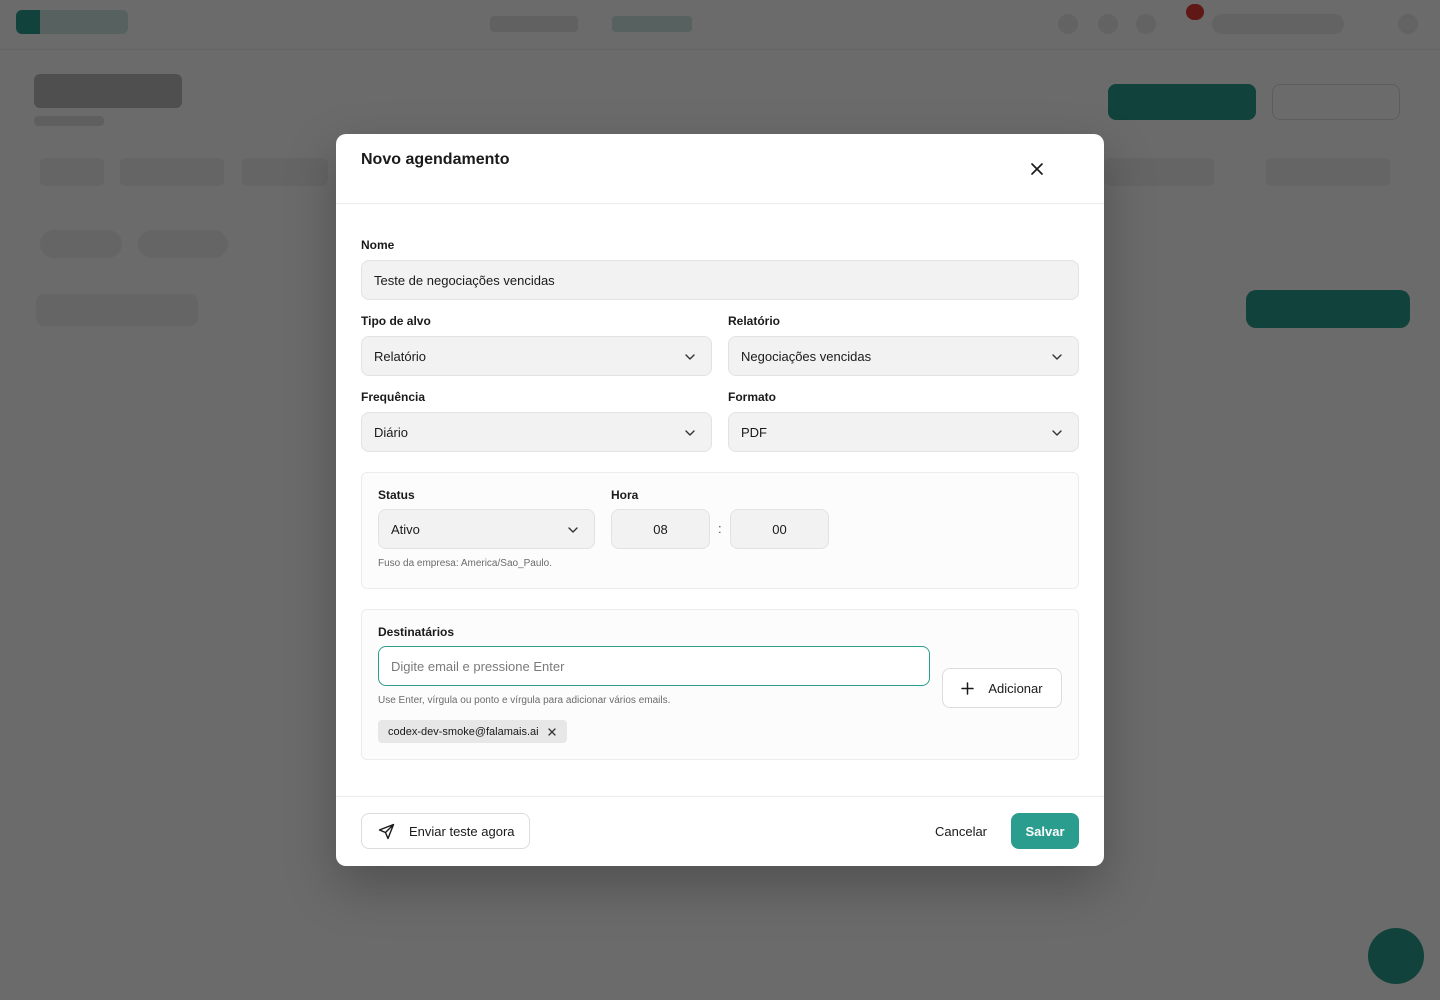  Describe the element at coordinates (1015, 688) in the screenshot. I see `add-recipient-label: Adicionar` at that location.